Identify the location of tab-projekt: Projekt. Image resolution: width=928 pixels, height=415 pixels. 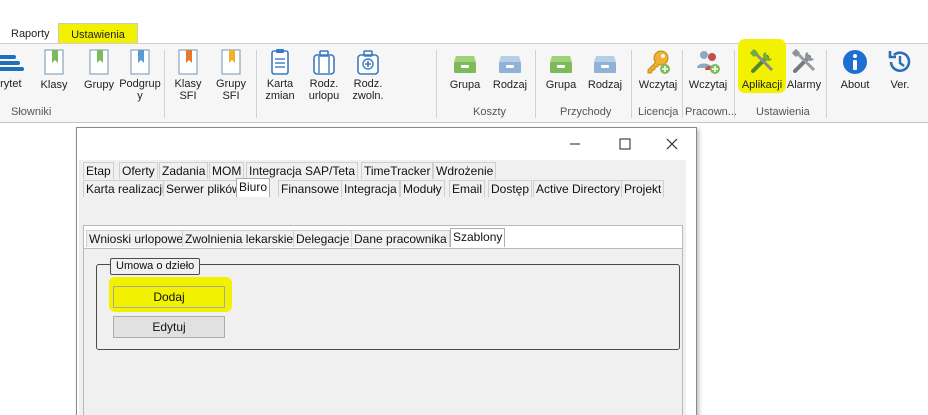
(643, 188).